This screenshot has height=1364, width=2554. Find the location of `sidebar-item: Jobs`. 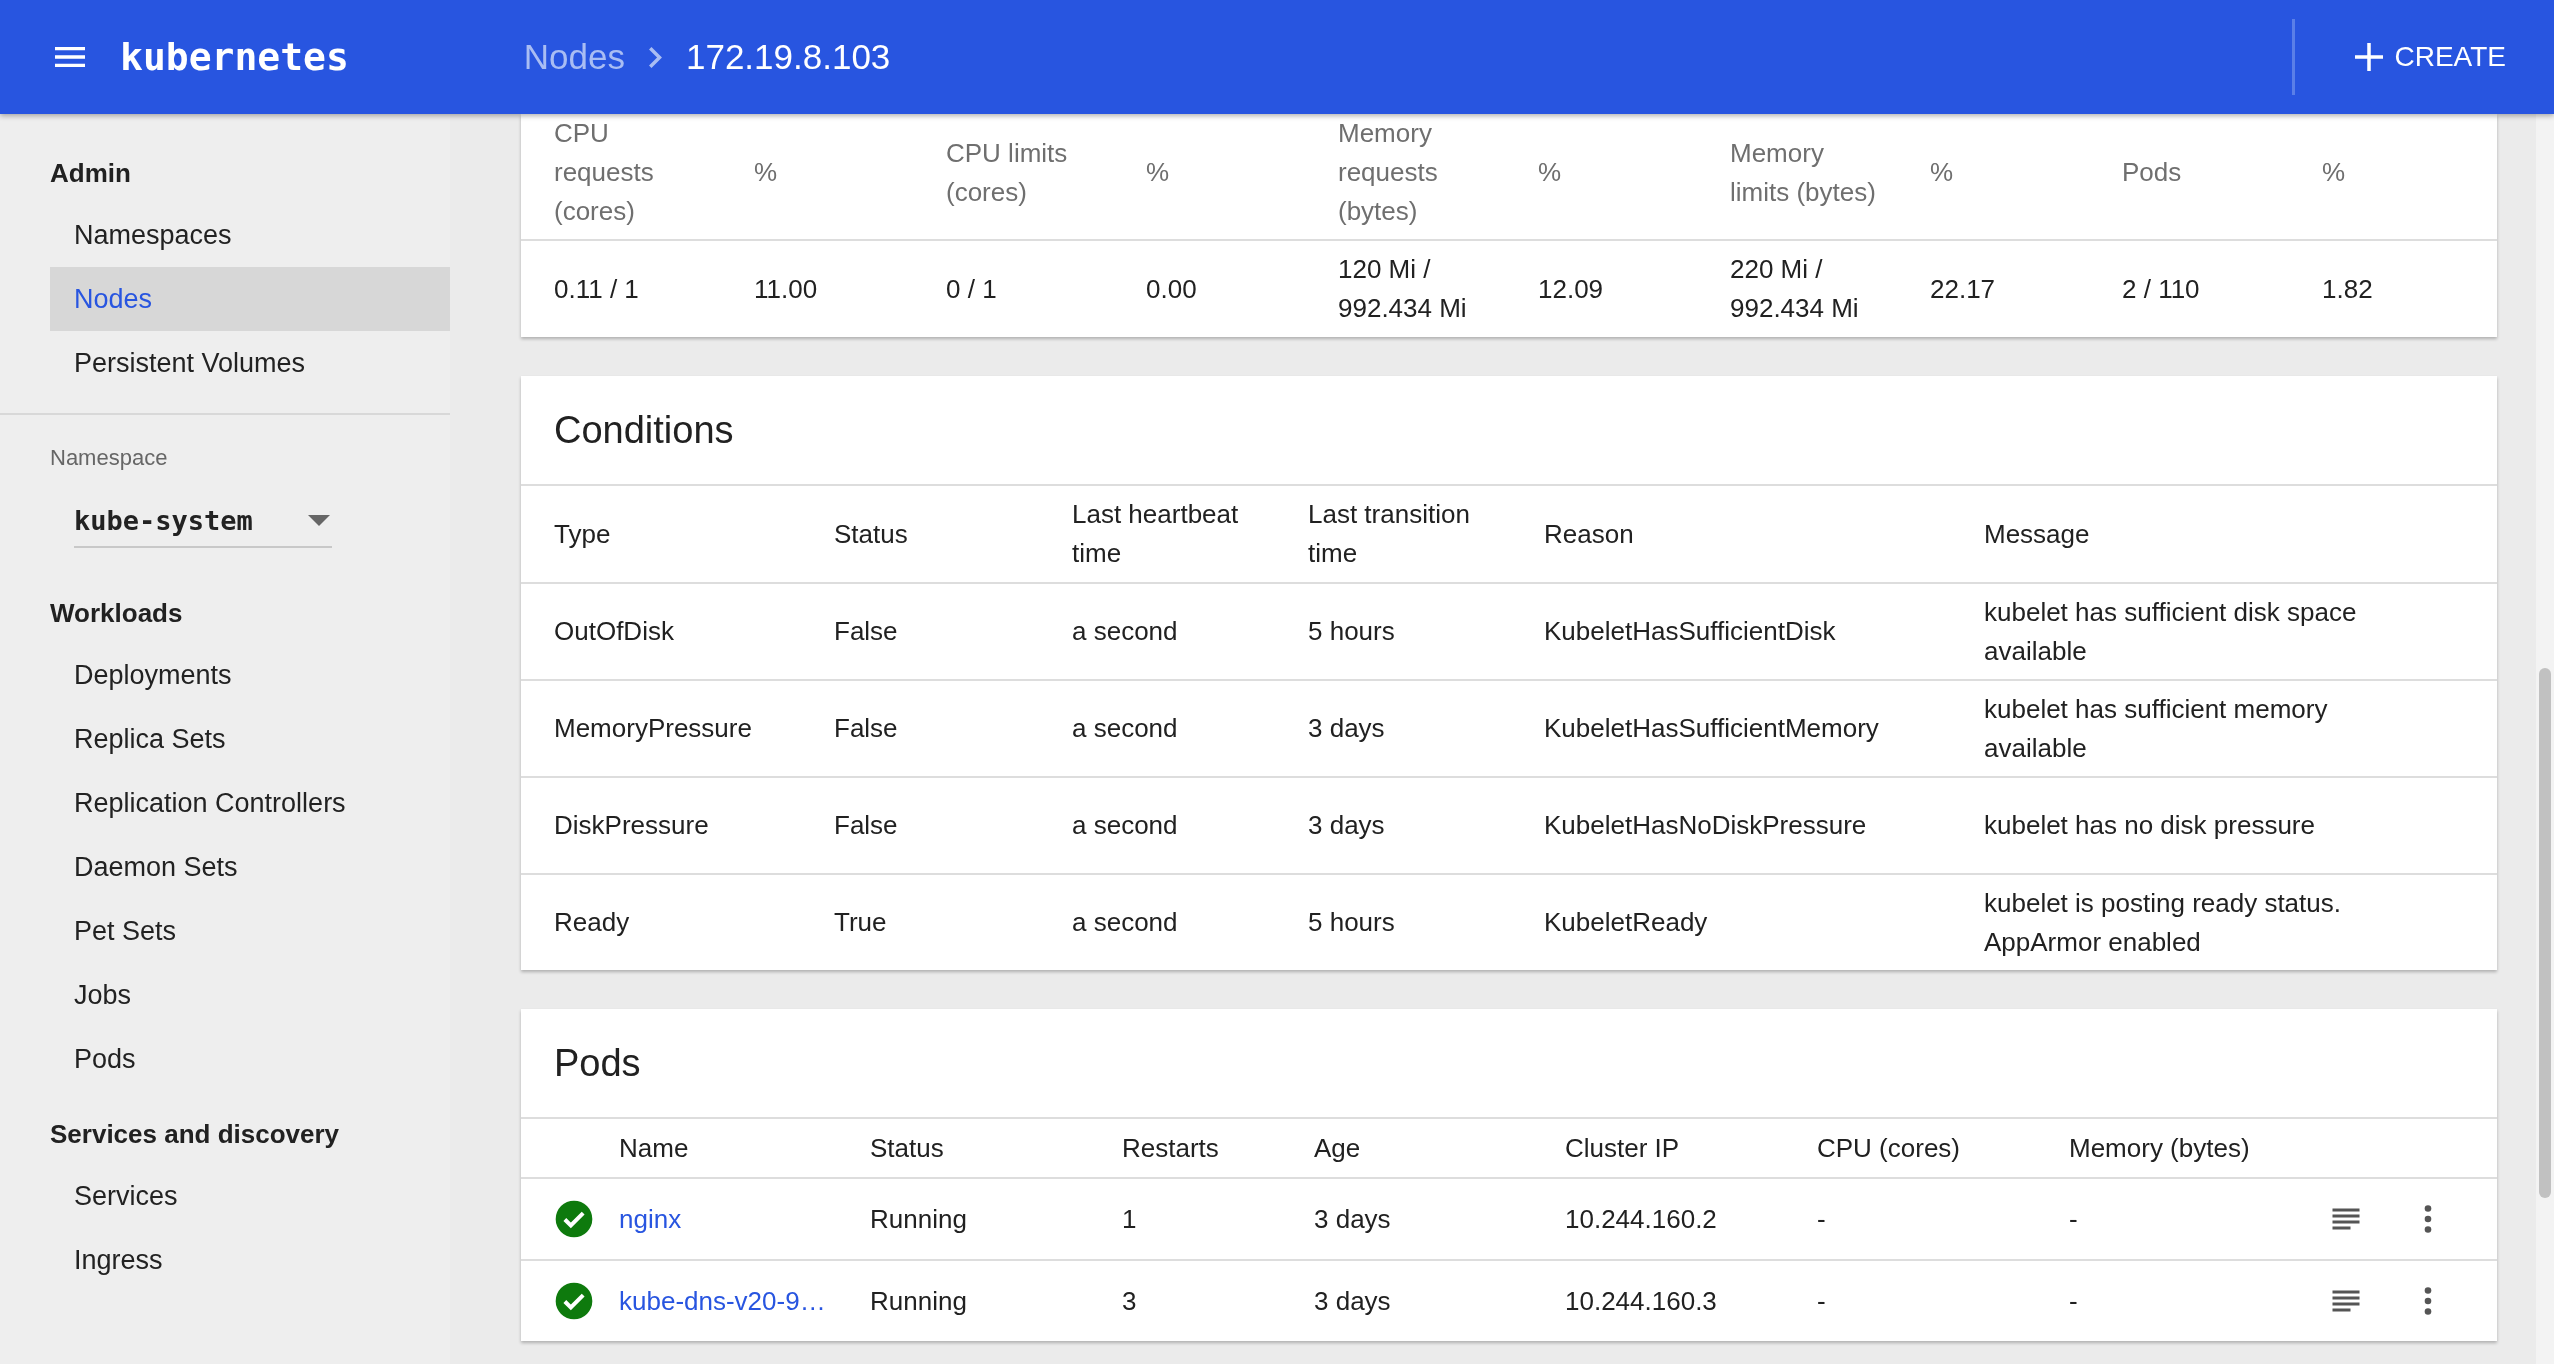

sidebar-item: Jobs is located at coordinates (250, 995).